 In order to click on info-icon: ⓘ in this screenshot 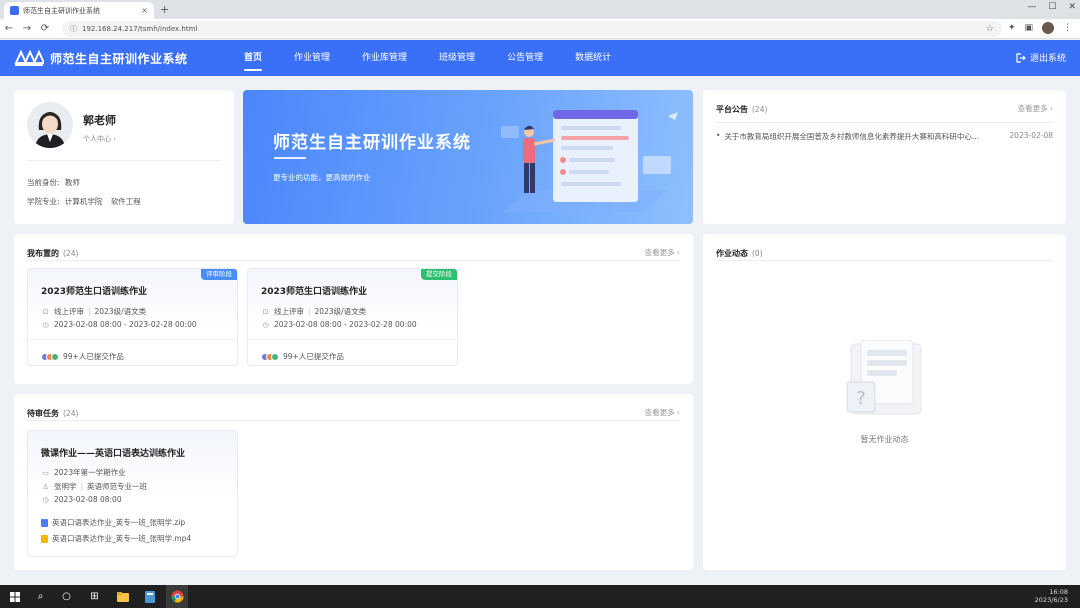, I will do `click(73, 29)`.